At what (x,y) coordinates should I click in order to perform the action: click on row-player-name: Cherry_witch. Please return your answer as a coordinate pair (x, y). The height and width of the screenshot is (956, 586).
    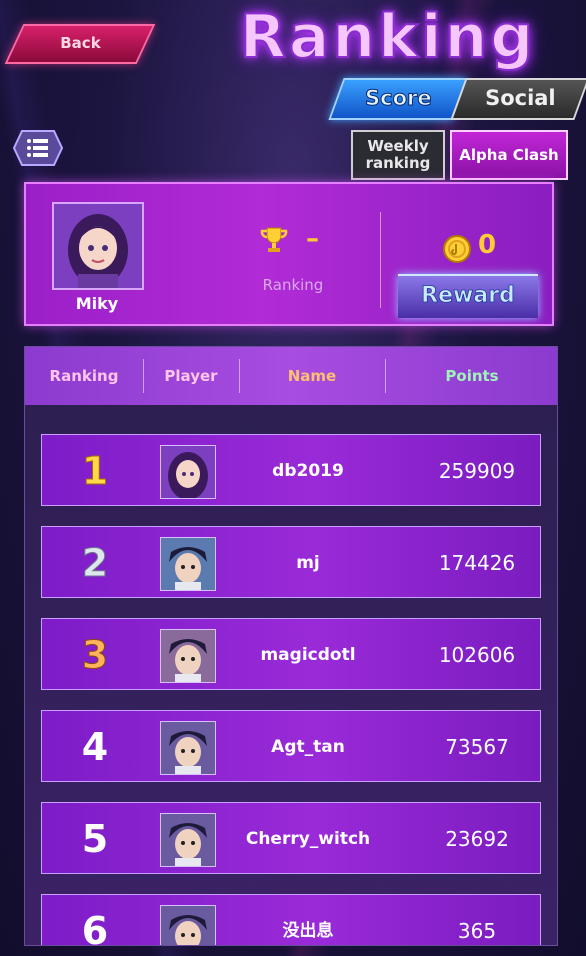
    Looking at the image, I should click on (308, 839).